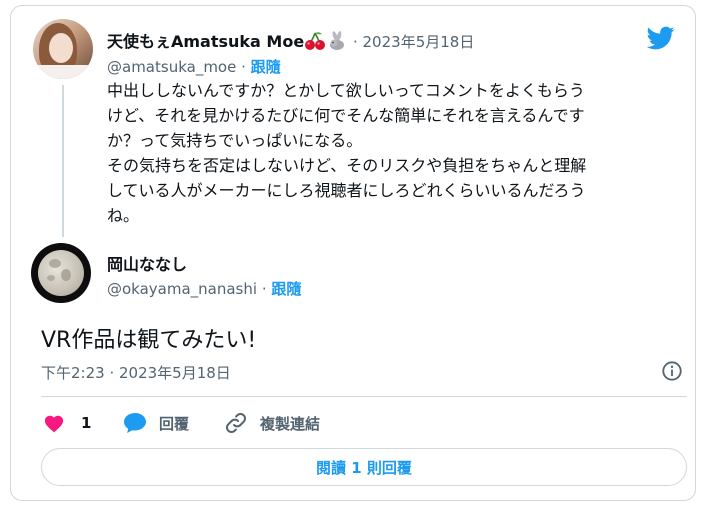  I want to click on chat-bubble-icon, so click(135, 423).